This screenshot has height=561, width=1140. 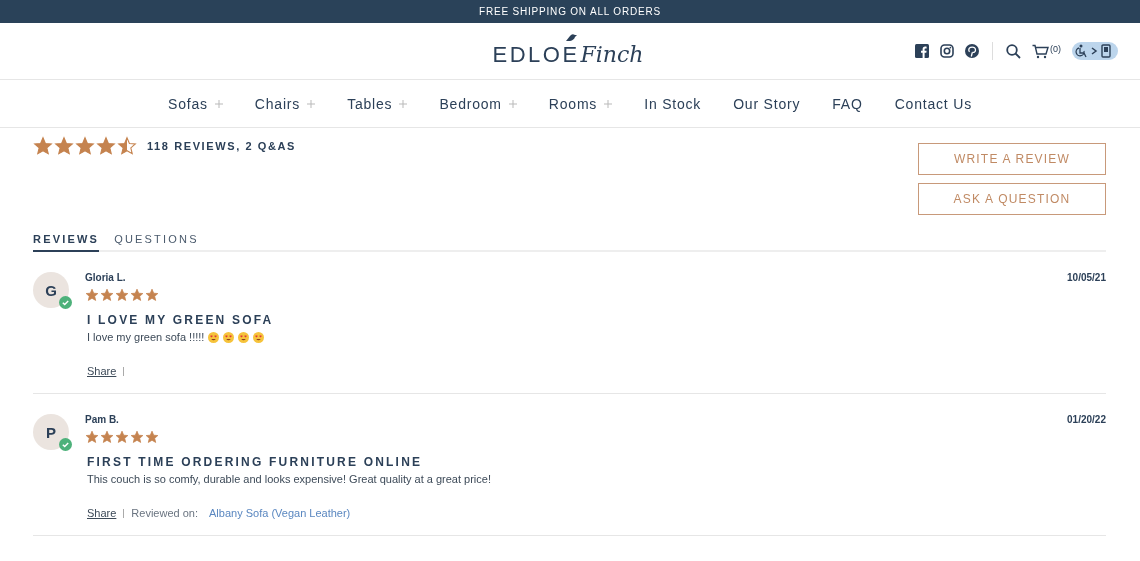 I want to click on review-count: 118 REVIEWS, 2 Q&AS, so click(x=221, y=146).